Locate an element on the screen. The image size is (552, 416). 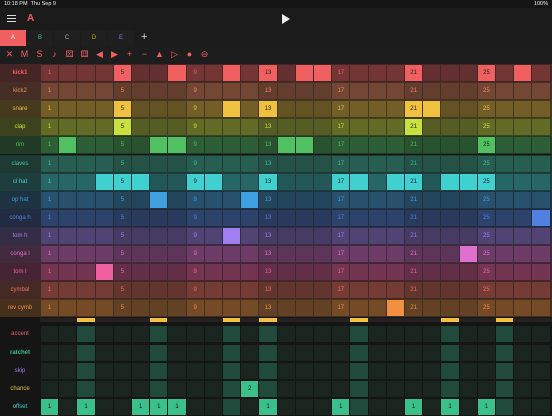
dice-alt-icon: ⚅ is located at coordinates (84, 54).